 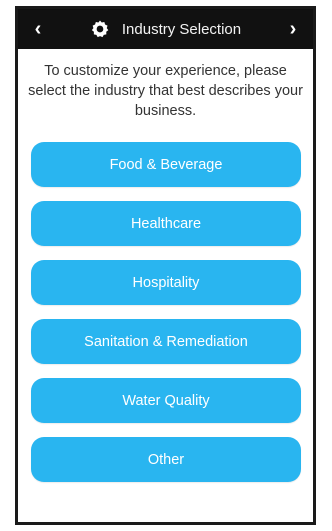 I want to click on gear-icon, so click(x=100, y=29).